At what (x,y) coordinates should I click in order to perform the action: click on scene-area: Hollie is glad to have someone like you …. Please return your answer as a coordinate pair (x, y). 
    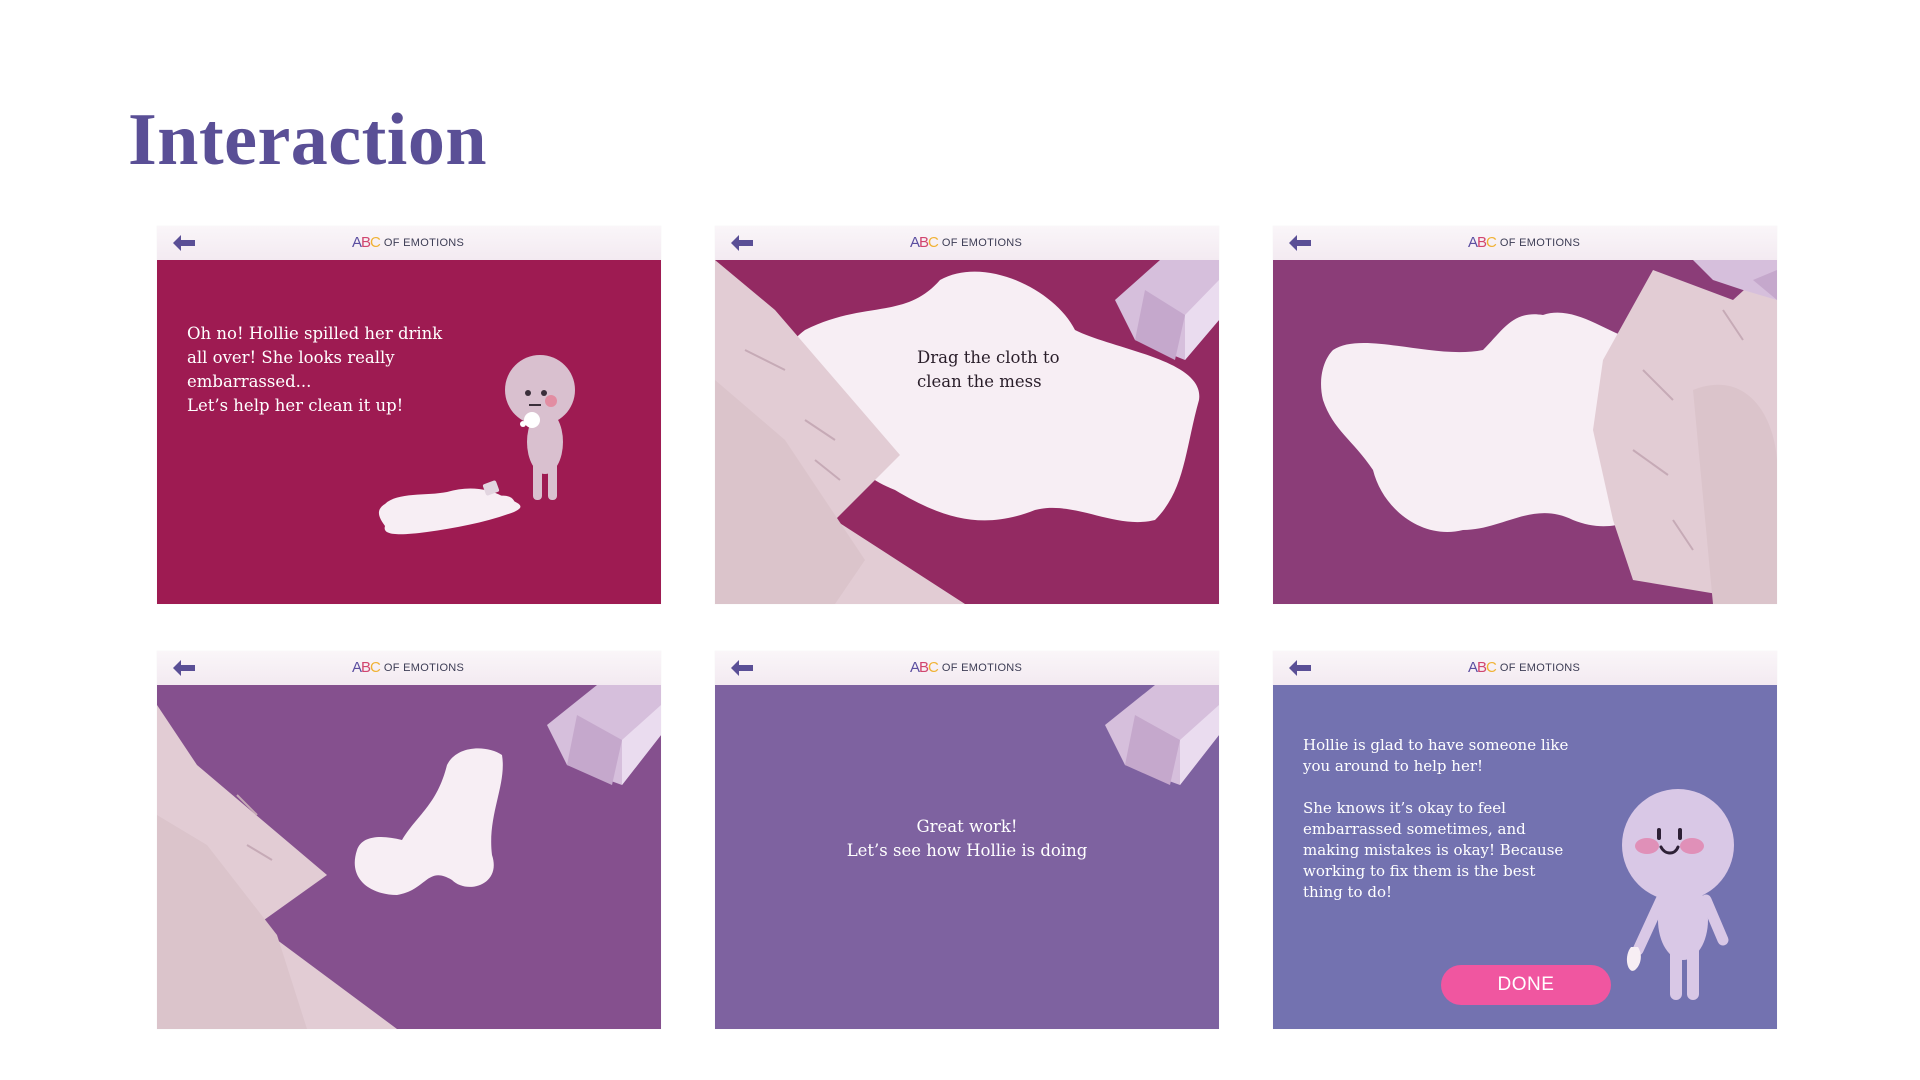
    Looking at the image, I should click on (1525, 857).